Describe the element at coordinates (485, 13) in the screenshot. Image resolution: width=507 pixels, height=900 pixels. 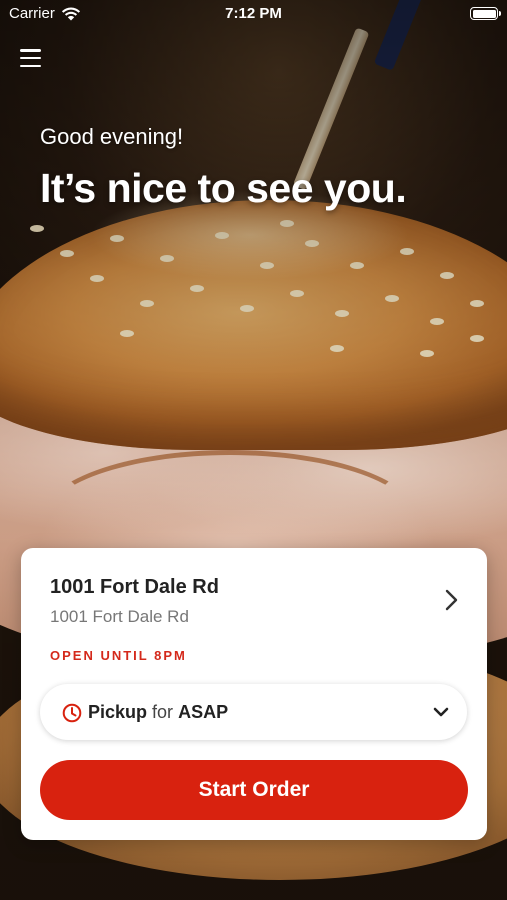
I see `battery-icon` at that location.